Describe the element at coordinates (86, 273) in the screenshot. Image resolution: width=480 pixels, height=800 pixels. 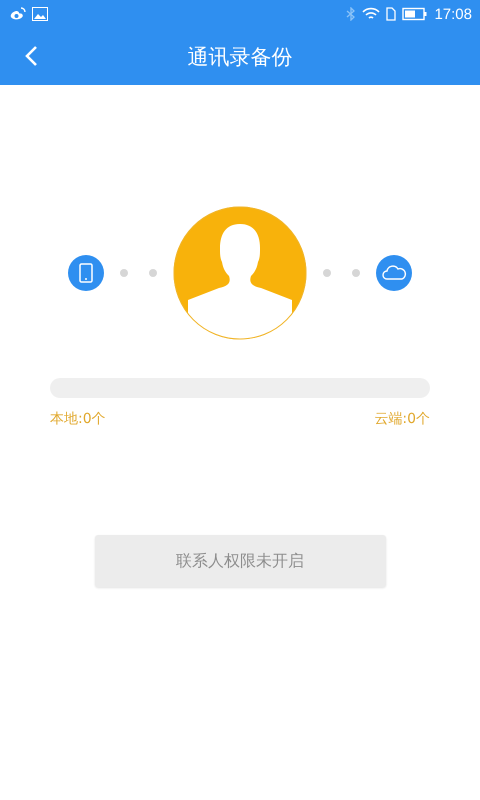
I see `phone-icon` at that location.